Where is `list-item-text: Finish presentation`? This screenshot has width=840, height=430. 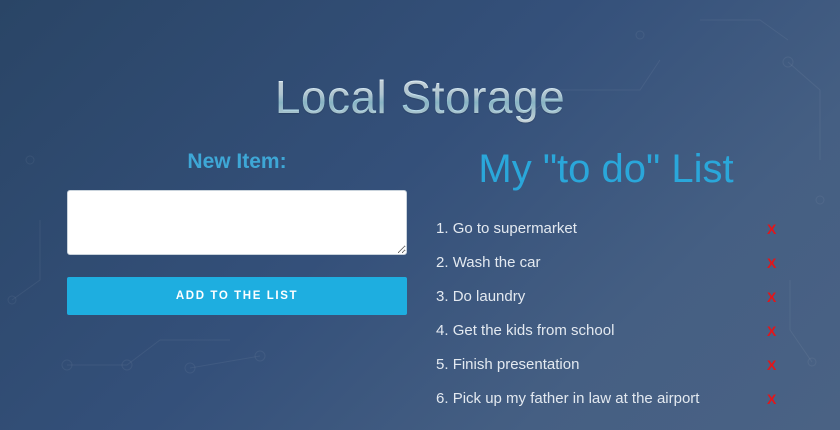
list-item-text: Finish presentation is located at coordinates (516, 364).